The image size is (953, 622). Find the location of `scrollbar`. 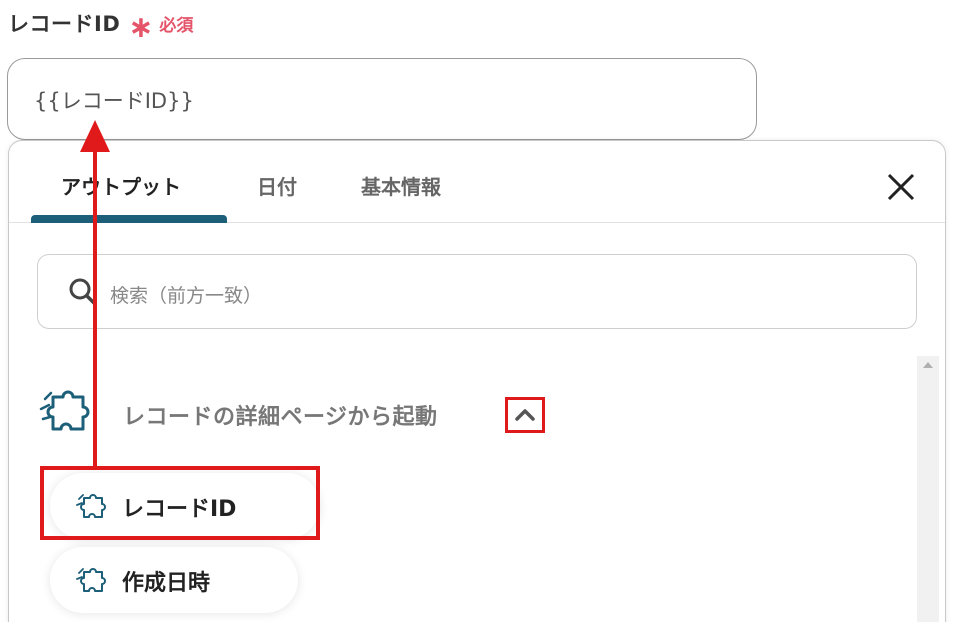

scrollbar is located at coordinates (928, 489).